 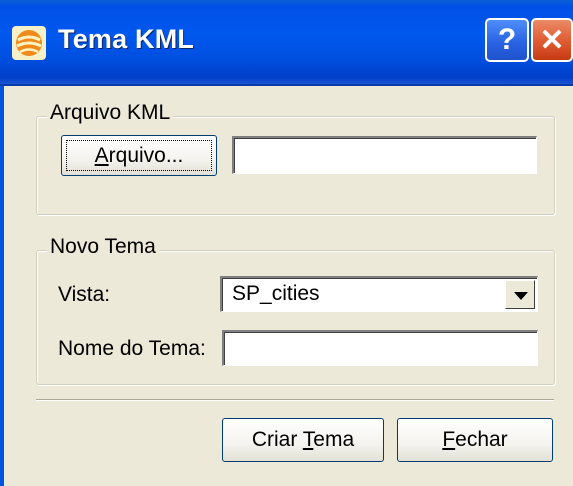 What do you see at coordinates (379, 294) in the screenshot?
I see `view-select: SP_cities` at bounding box center [379, 294].